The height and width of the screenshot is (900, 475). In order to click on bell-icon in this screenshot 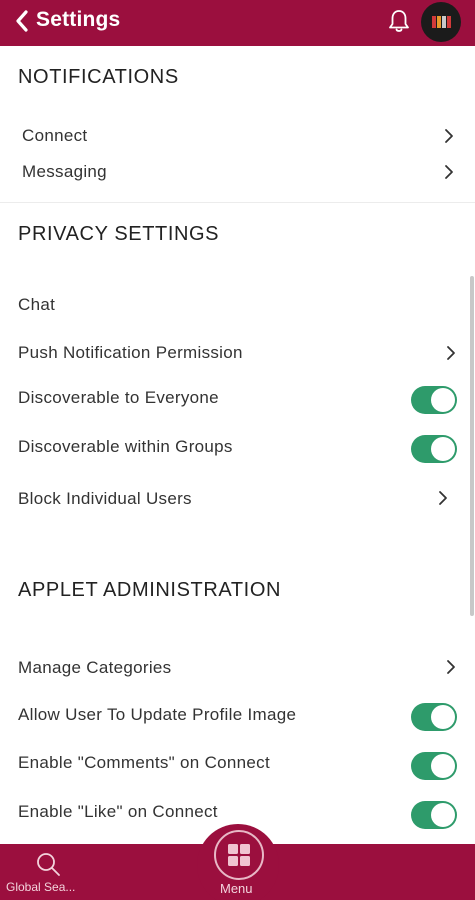, I will do `click(399, 21)`.